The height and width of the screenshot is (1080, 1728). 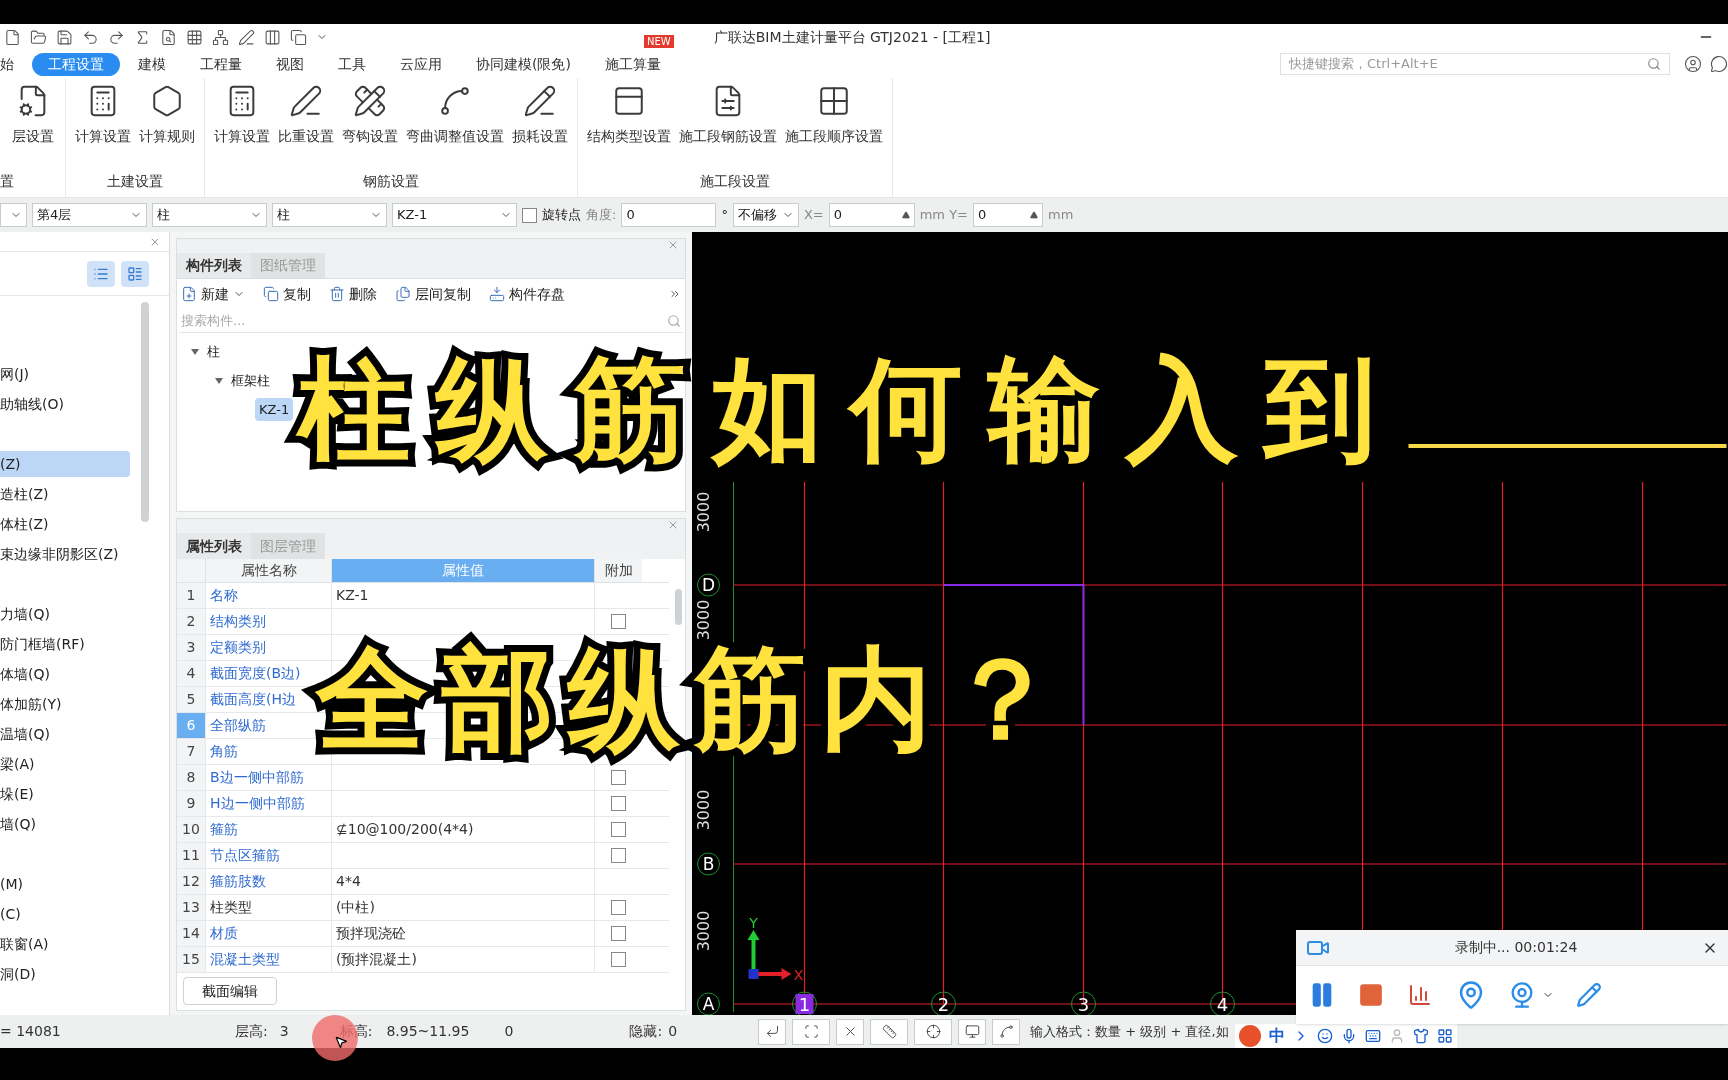 What do you see at coordinates (65, 554) in the screenshot?
I see `tree-item: 束边缘非阴影区(Z)` at bounding box center [65, 554].